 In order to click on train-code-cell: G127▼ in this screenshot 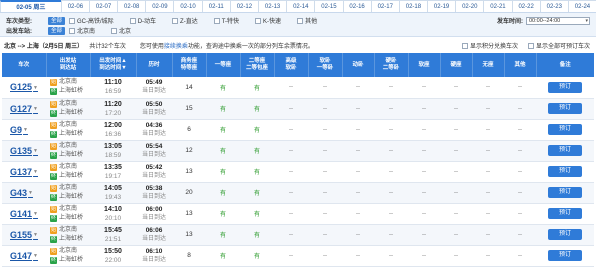, I will do `click(24, 109)`.